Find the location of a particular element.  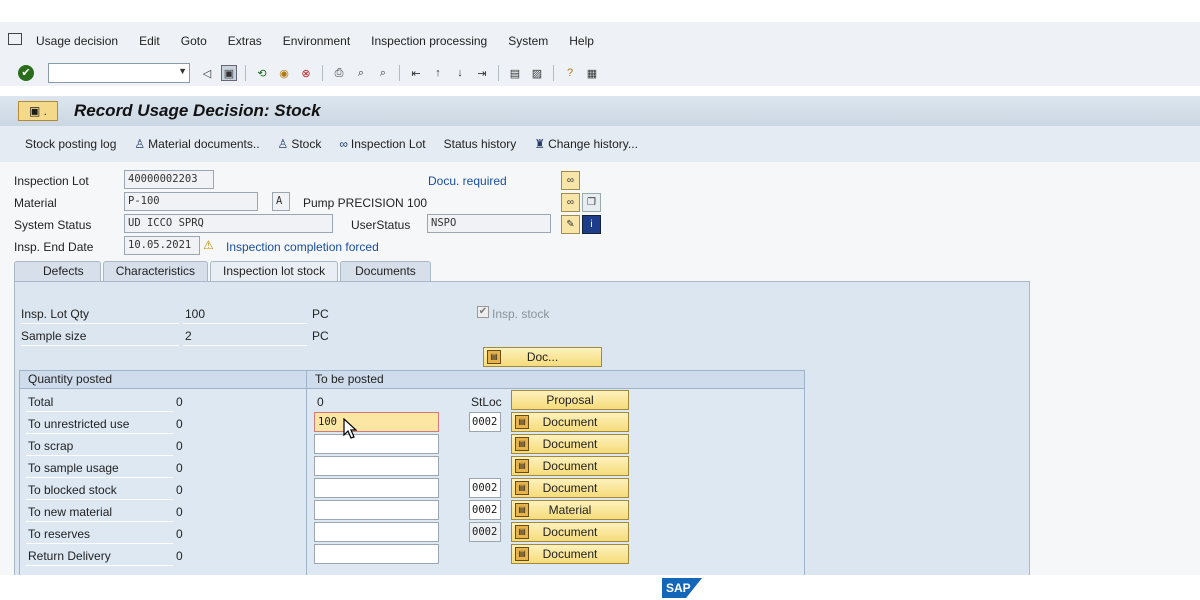

menu-goto: Goto is located at coordinates (194, 41).